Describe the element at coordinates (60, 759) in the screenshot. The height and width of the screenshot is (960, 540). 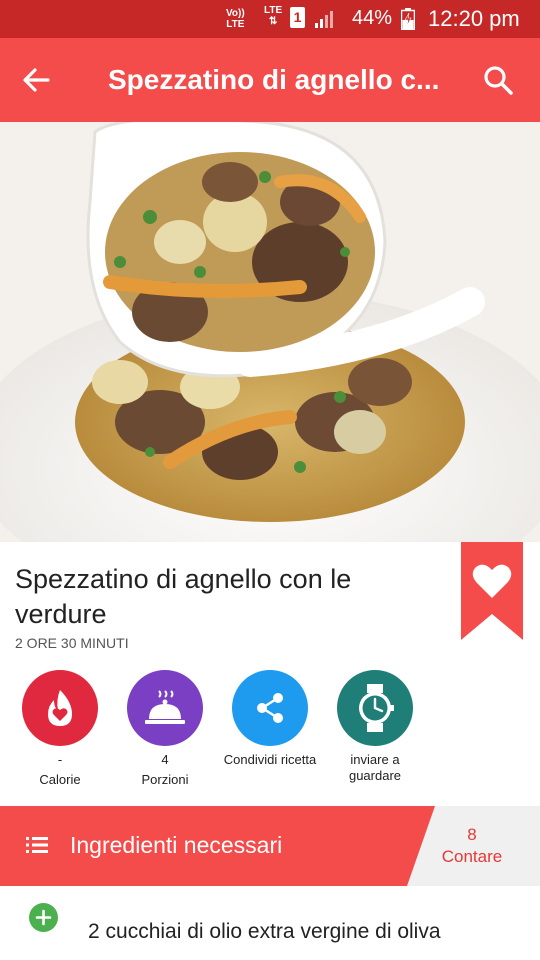
I see `calories-value: -` at that location.